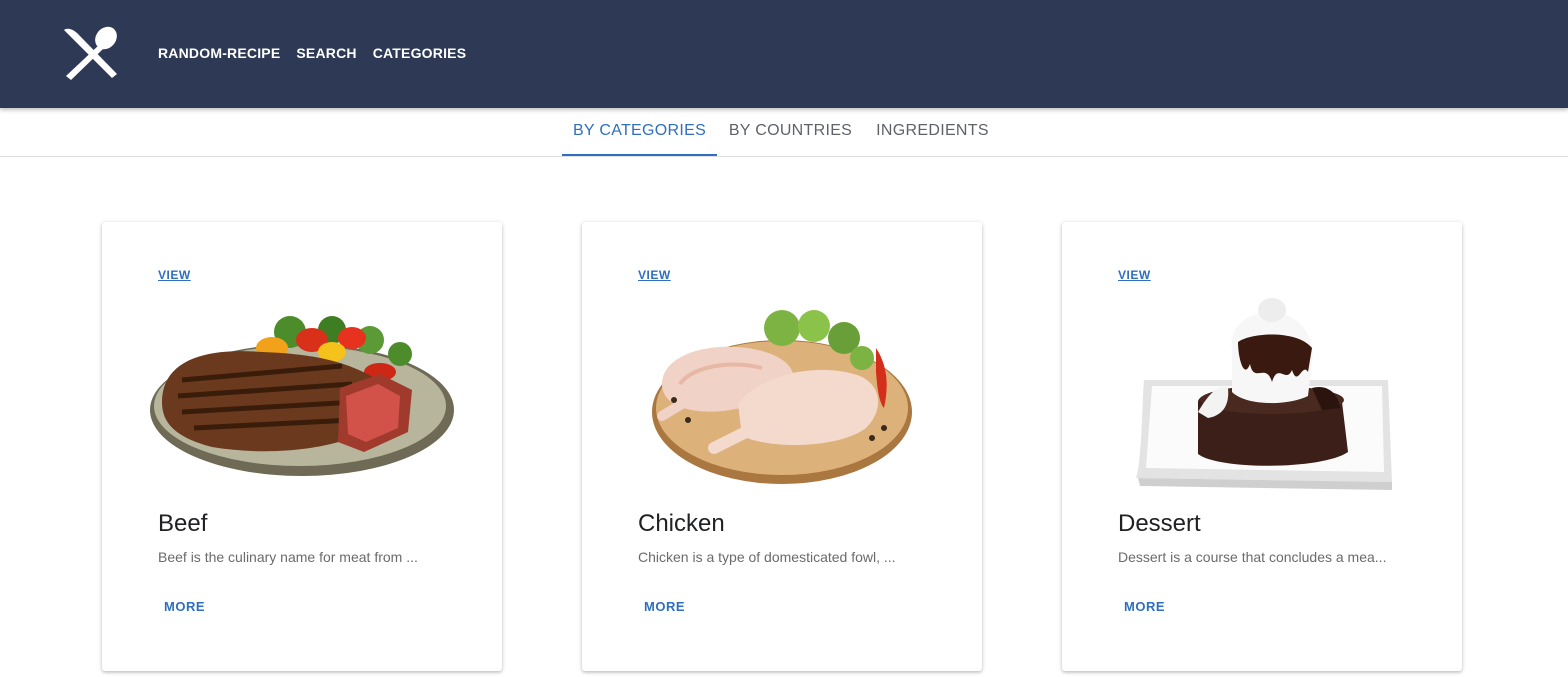 The width and height of the screenshot is (1568, 677). I want to click on nav-random-recipe: RANDOM-RECIPE, so click(219, 53).